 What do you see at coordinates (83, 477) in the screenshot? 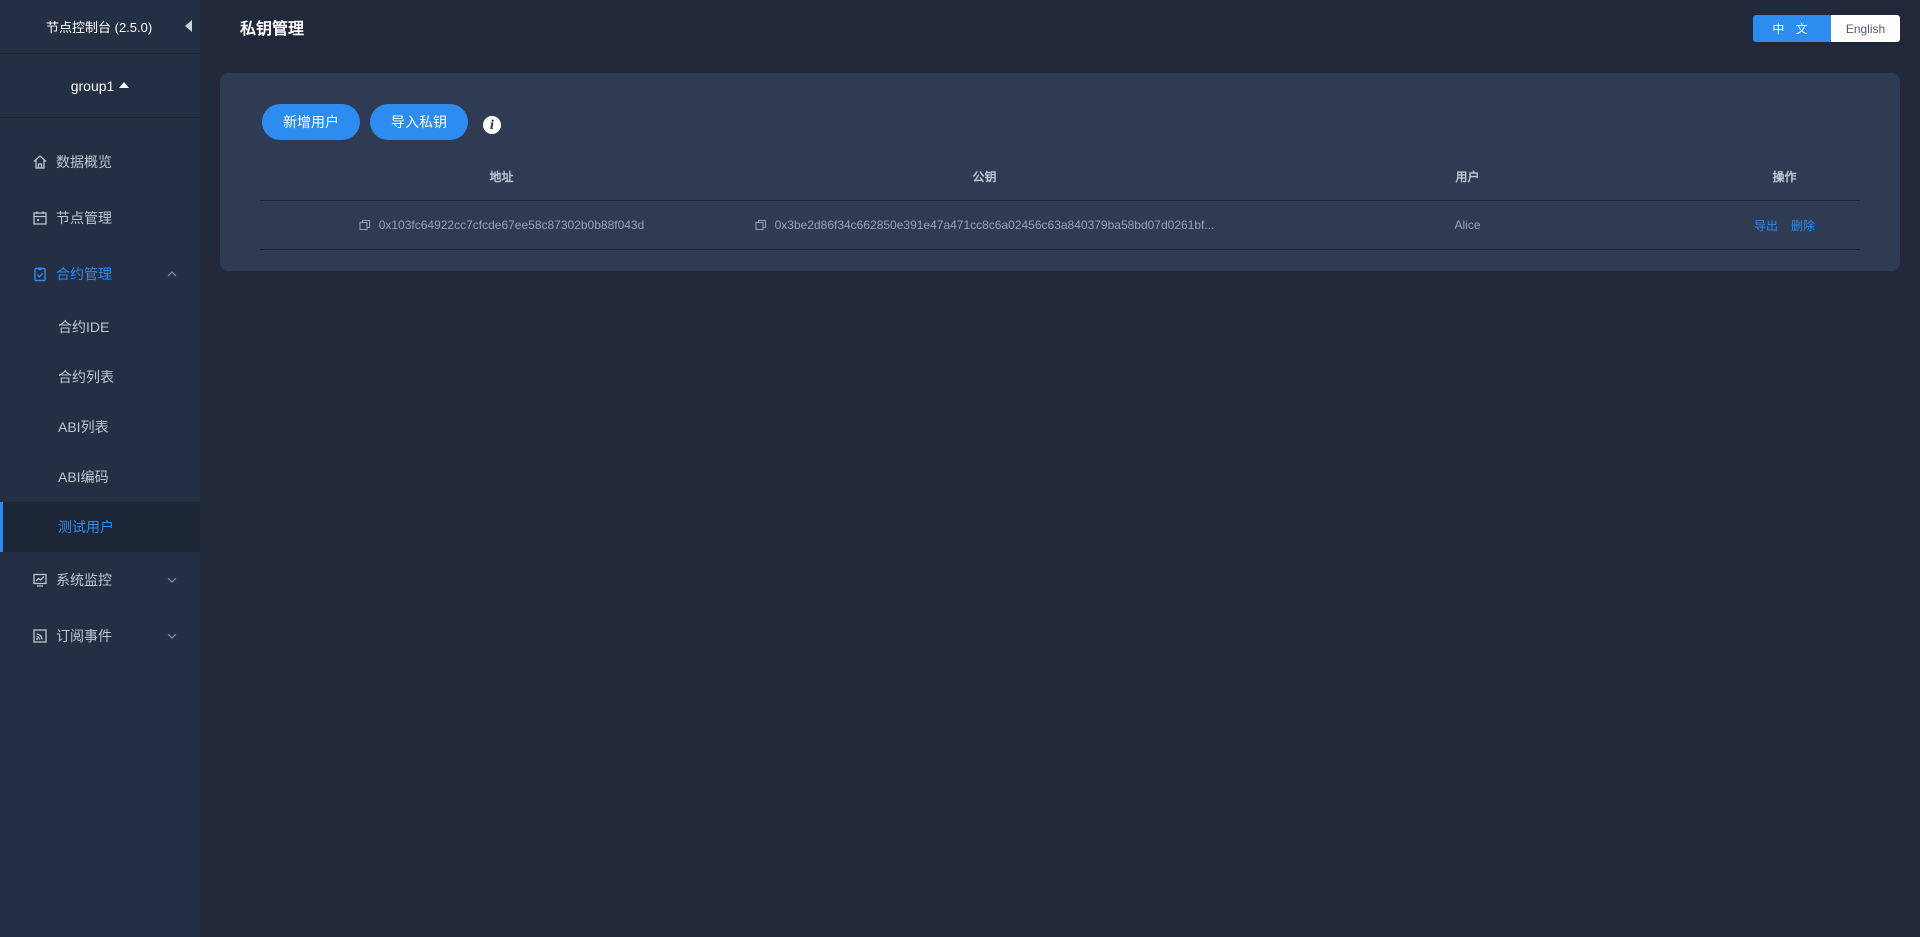
I see `submenu-label: ABI编码` at bounding box center [83, 477].